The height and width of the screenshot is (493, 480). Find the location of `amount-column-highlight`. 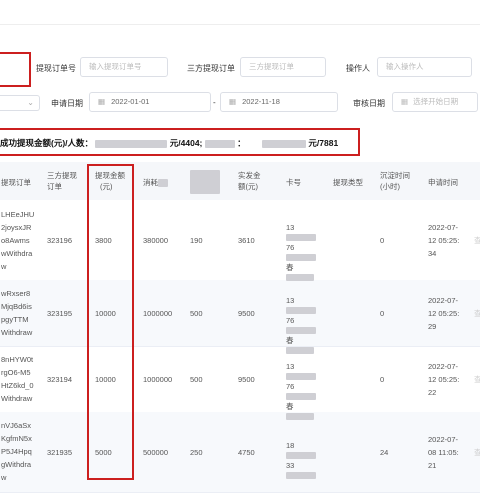

amount-column-highlight is located at coordinates (110, 322).